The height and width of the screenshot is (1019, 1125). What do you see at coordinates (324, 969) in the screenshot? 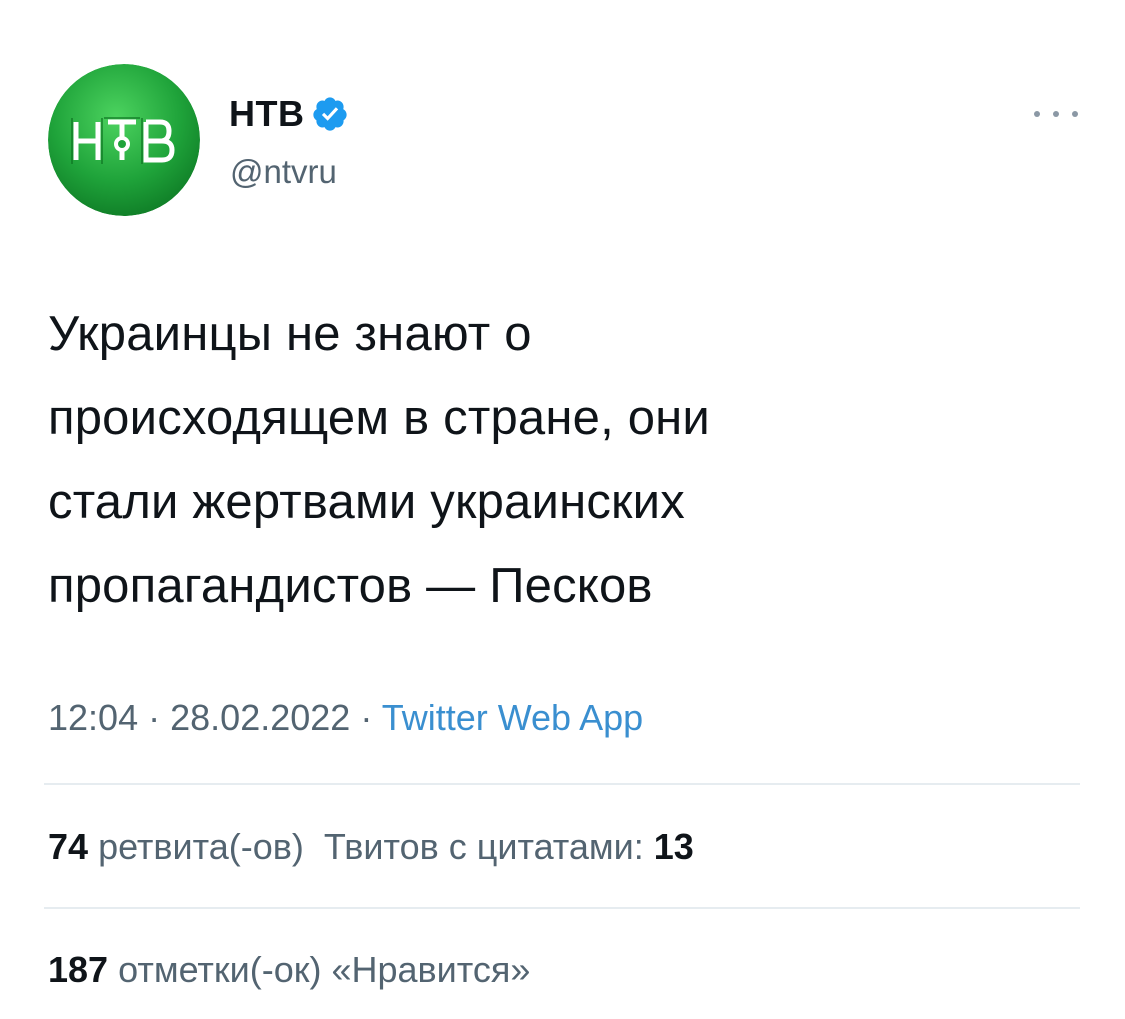
I see `likes-label: отметки(-ок) «Нравится»` at bounding box center [324, 969].